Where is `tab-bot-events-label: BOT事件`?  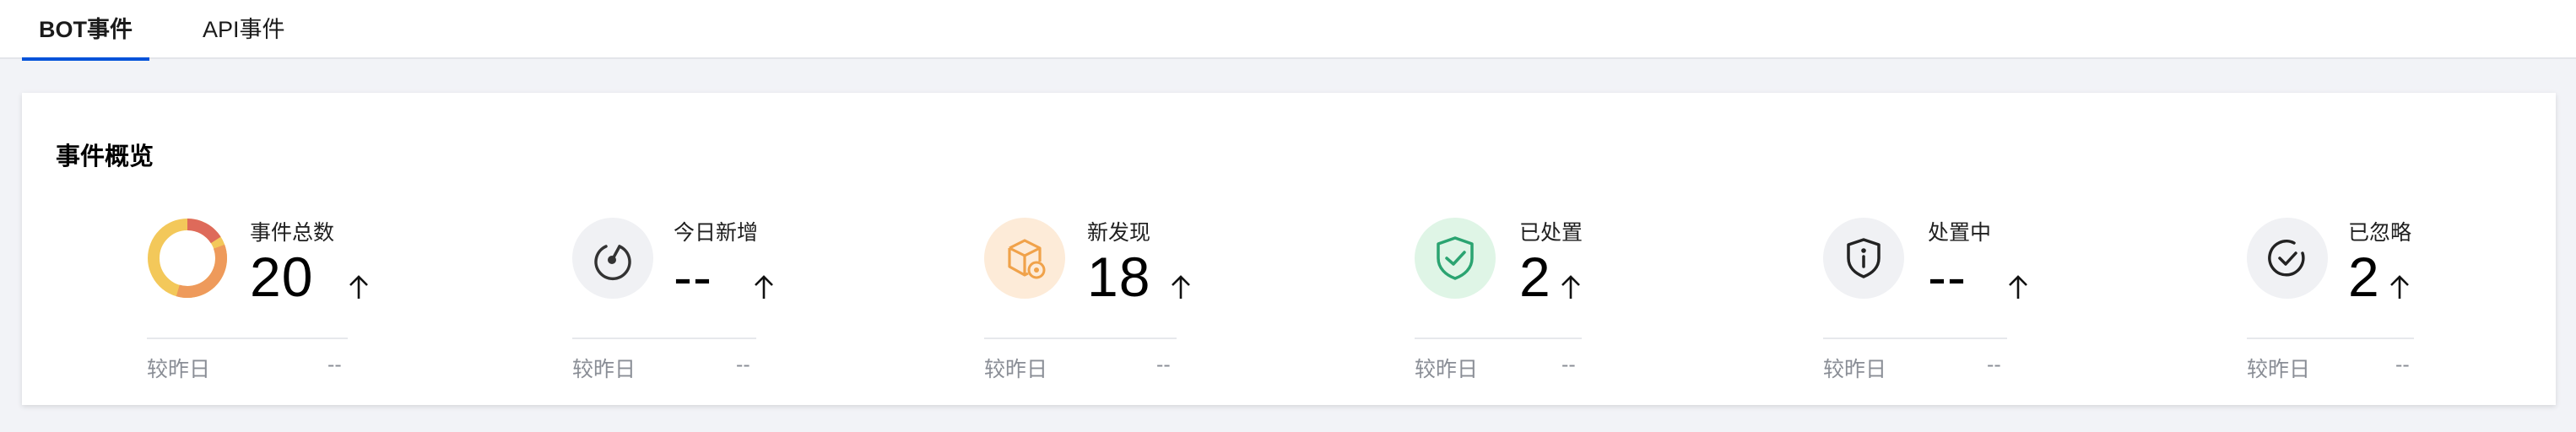
tab-bot-events-label: BOT事件 is located at coordinates (86, 29).